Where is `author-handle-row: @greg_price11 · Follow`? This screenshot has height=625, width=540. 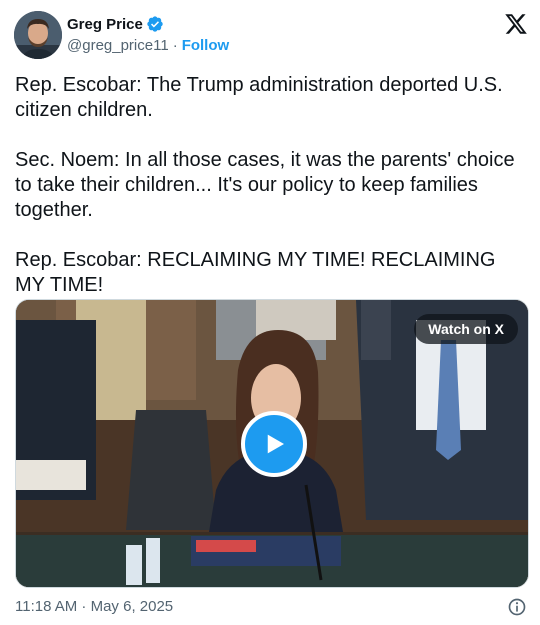 author-handle-row: @greg_price11 · Follow is located at coordinates (148, 45).